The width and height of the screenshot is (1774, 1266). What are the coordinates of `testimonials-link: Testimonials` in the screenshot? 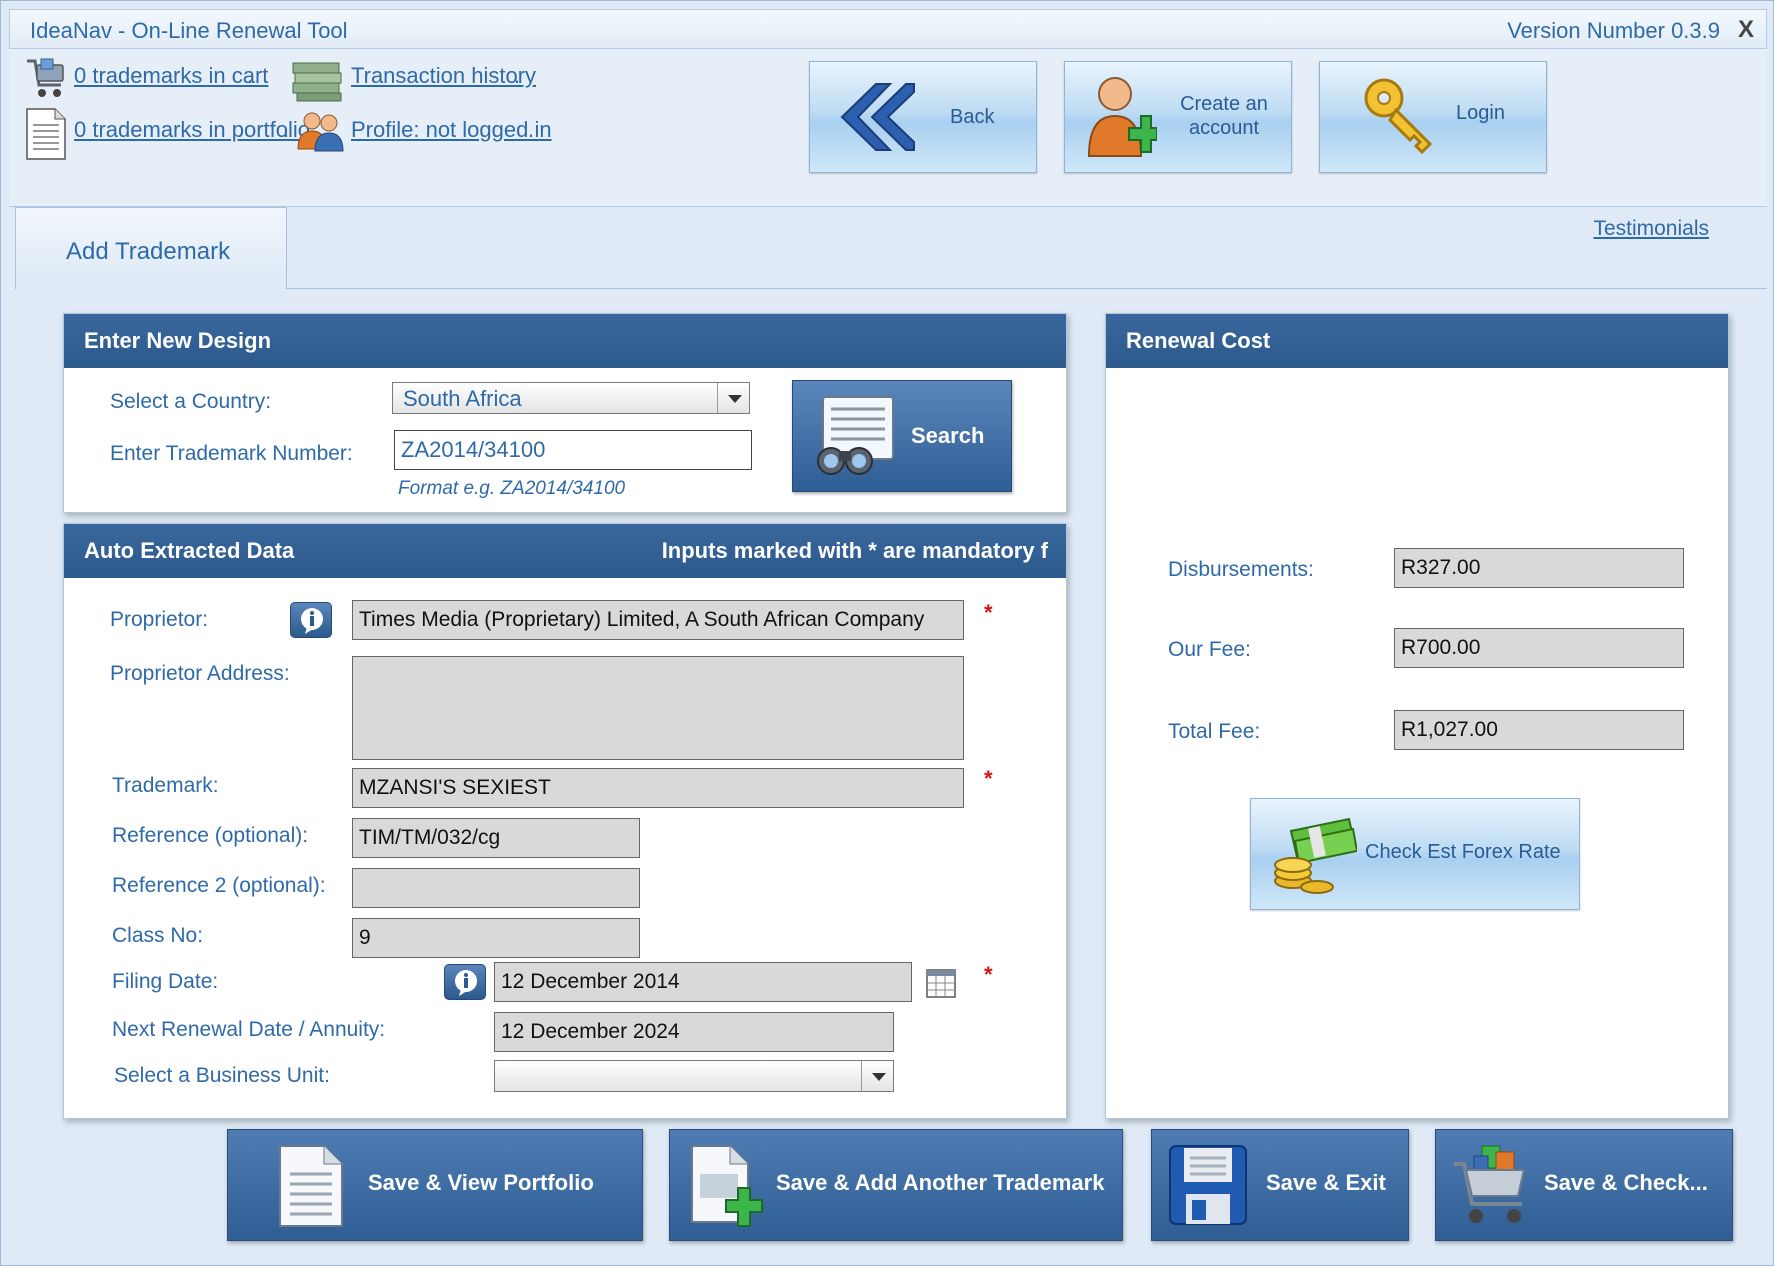 It's located at (1651, 229).